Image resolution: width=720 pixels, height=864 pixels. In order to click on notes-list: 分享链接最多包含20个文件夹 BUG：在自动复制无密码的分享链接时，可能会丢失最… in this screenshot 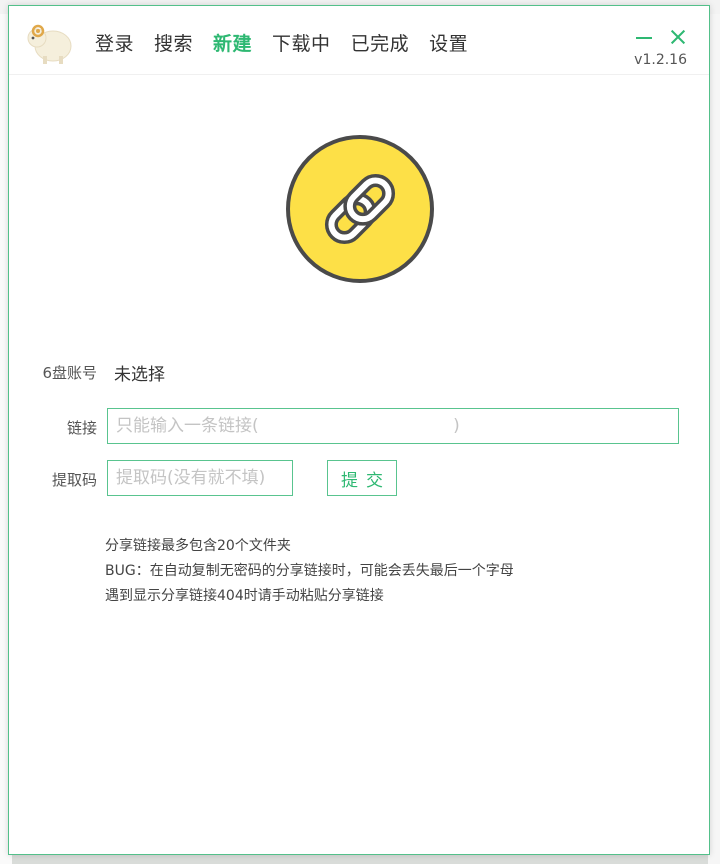, I will do `click(309, 571)`.